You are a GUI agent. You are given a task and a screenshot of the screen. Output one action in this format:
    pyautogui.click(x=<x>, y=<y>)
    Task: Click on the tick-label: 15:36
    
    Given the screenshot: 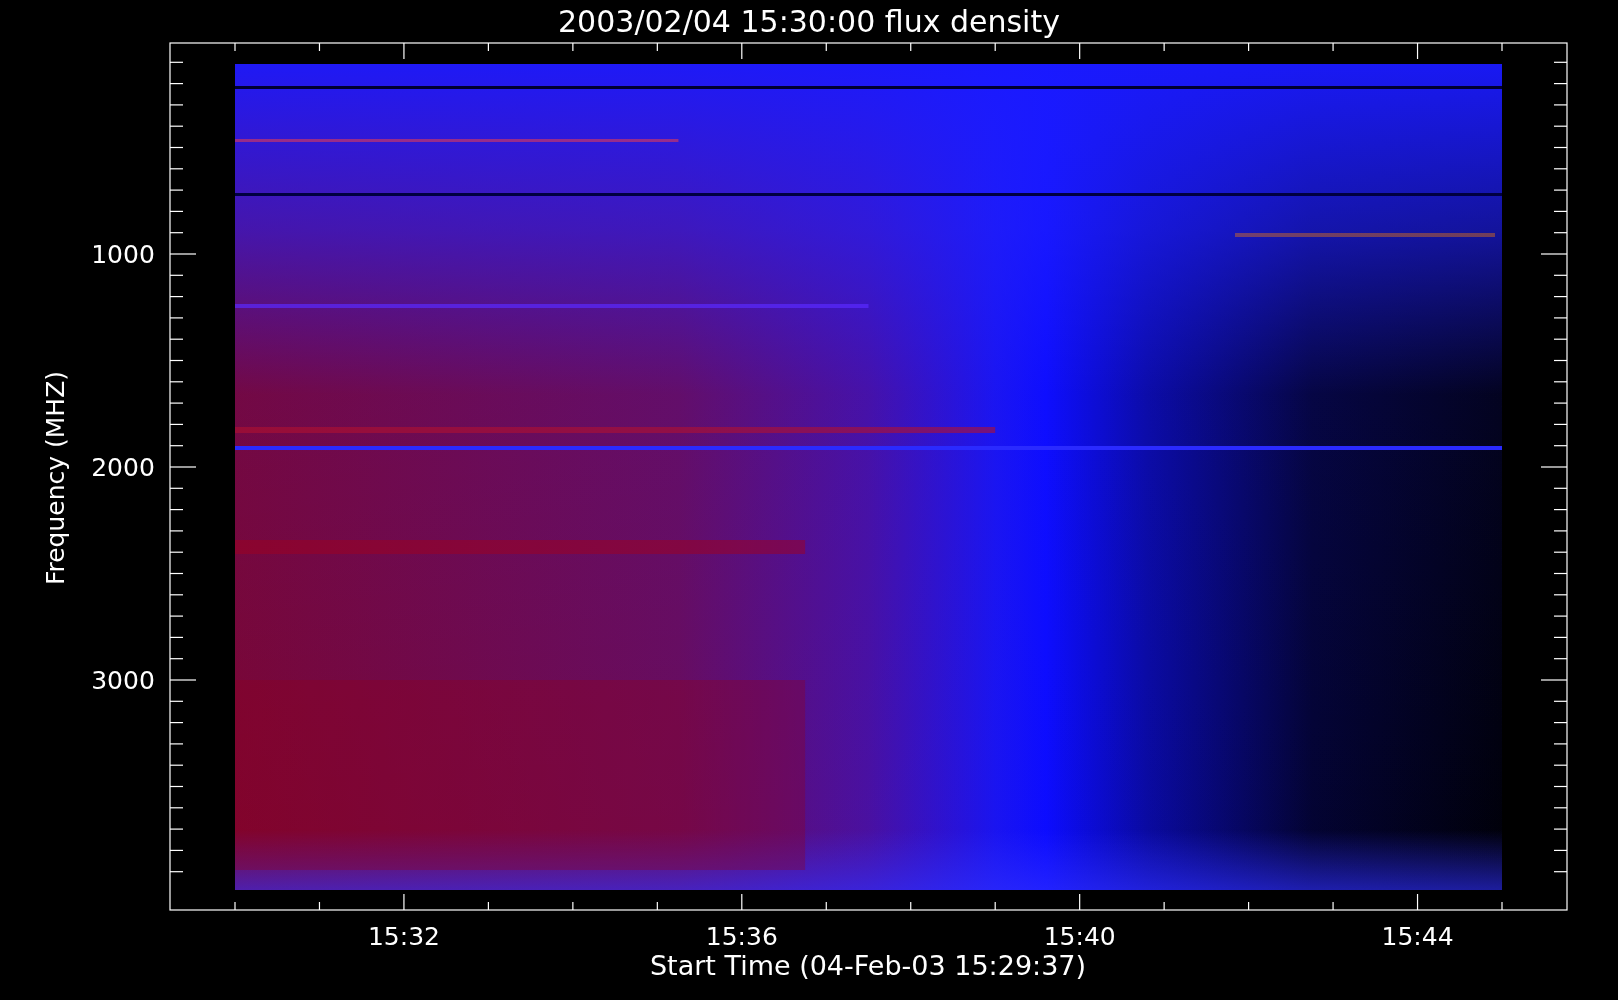 What is the action you would take?
    pyautogui.click(x=741, y=936)
    